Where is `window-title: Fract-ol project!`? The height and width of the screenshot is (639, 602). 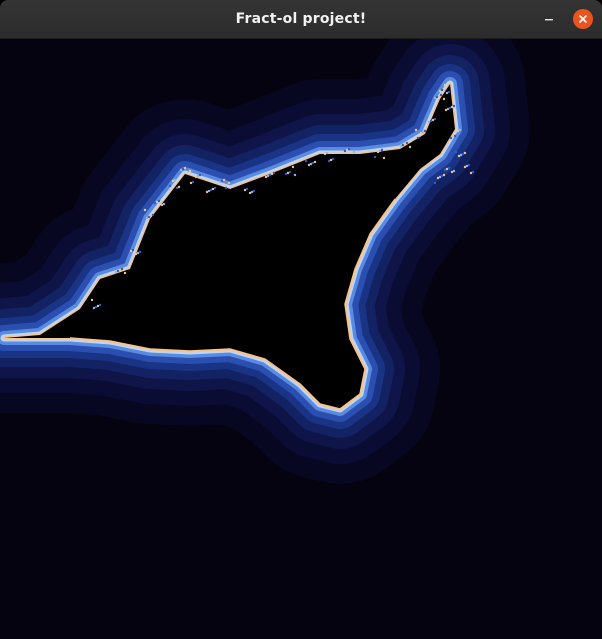 window-title: Fract-ol project! is located at coordinates (301, 19).